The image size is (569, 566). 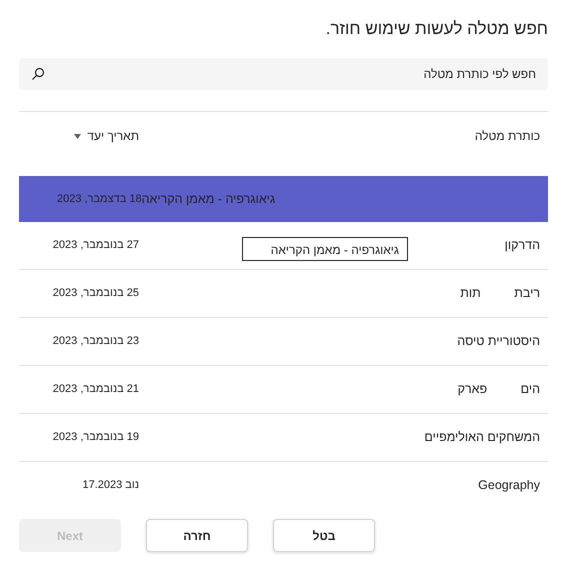 I want to click on dialog-title: חפש מטלה לעשות שימוש חוזר., so click(x=436, y=29).